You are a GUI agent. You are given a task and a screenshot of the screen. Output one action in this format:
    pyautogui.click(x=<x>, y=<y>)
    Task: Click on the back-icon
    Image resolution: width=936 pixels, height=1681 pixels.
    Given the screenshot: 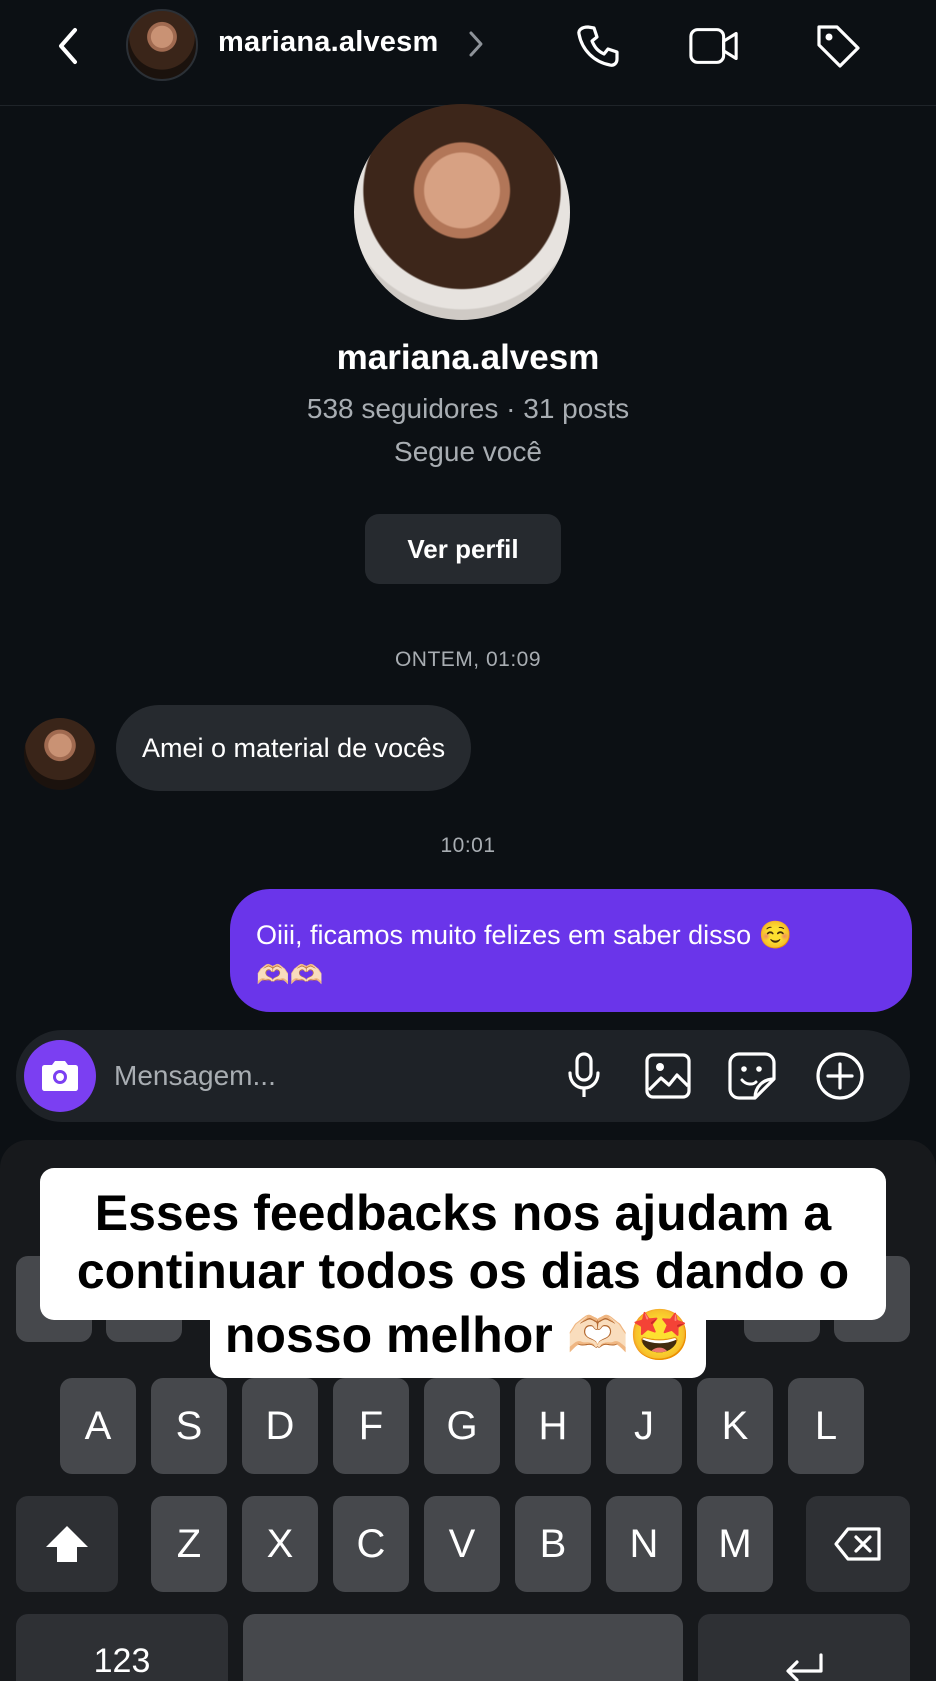 What is the action you would take?
    pyautogui.click(x=68, y=46)
    